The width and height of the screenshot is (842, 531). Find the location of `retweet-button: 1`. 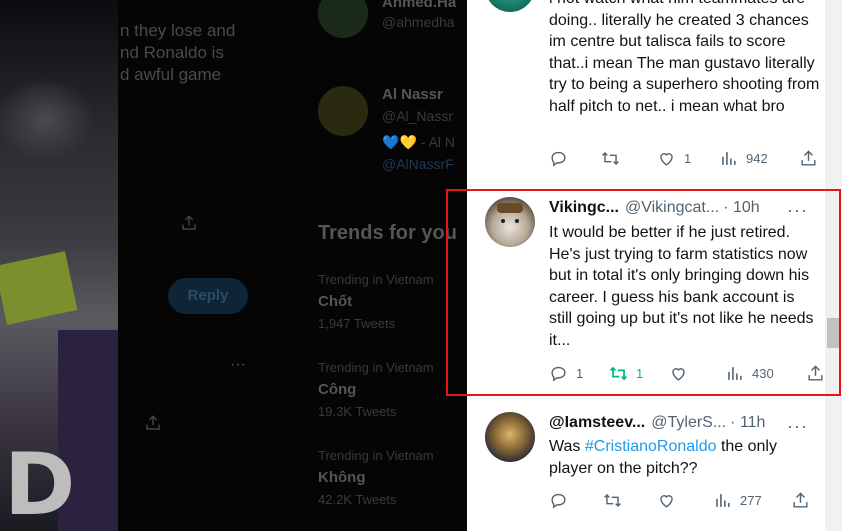

retweet-button: 1 is located at coordinates (626, 373).